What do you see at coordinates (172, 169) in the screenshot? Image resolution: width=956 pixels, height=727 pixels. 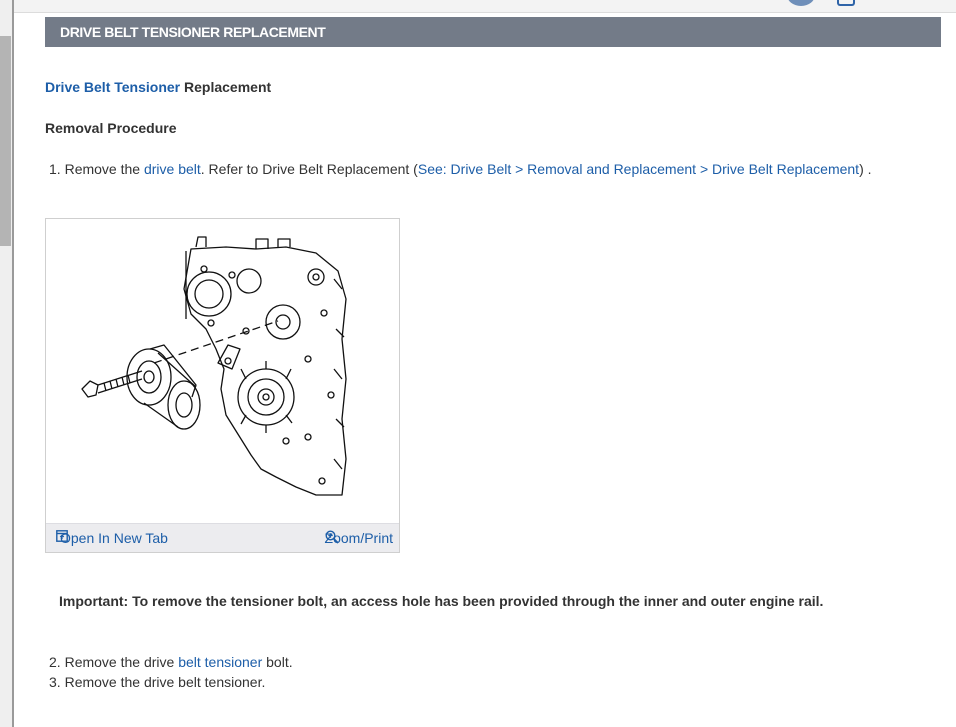 I see `drive-belt-link: drive belt` at bounding box center [172, 169].